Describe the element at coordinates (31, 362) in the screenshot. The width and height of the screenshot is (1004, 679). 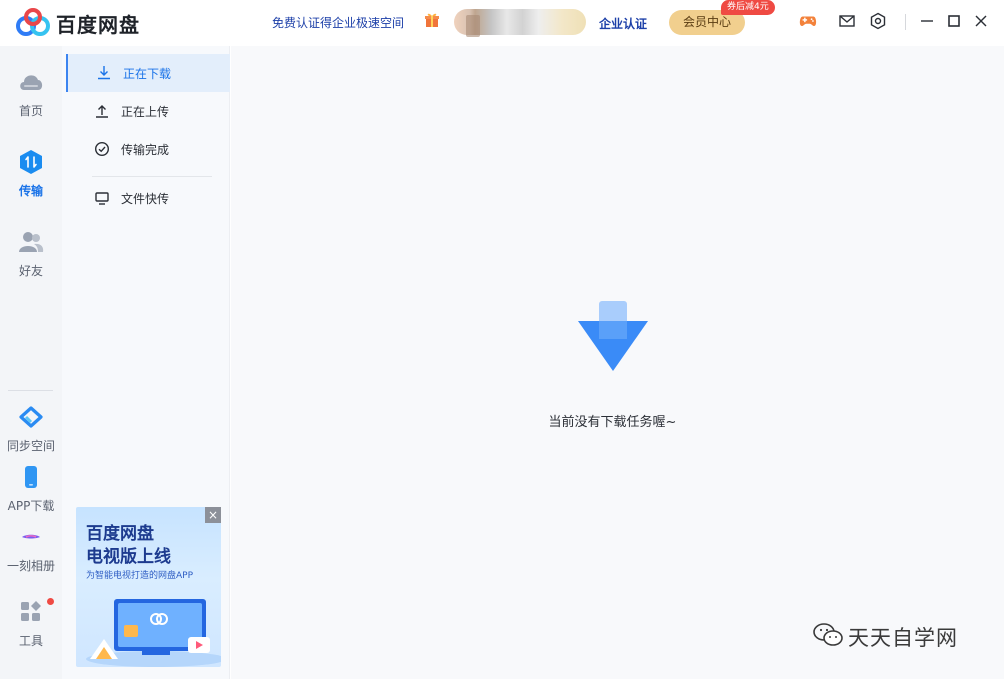
I see `left-nav: 首页 传输 好友 同步空间 APP下载 一刻相册 工具` at that location.